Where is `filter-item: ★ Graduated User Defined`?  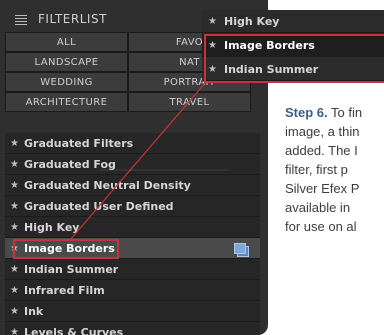
filter-item: ★ Graduated User Defined is located at coordinates (132, 206).